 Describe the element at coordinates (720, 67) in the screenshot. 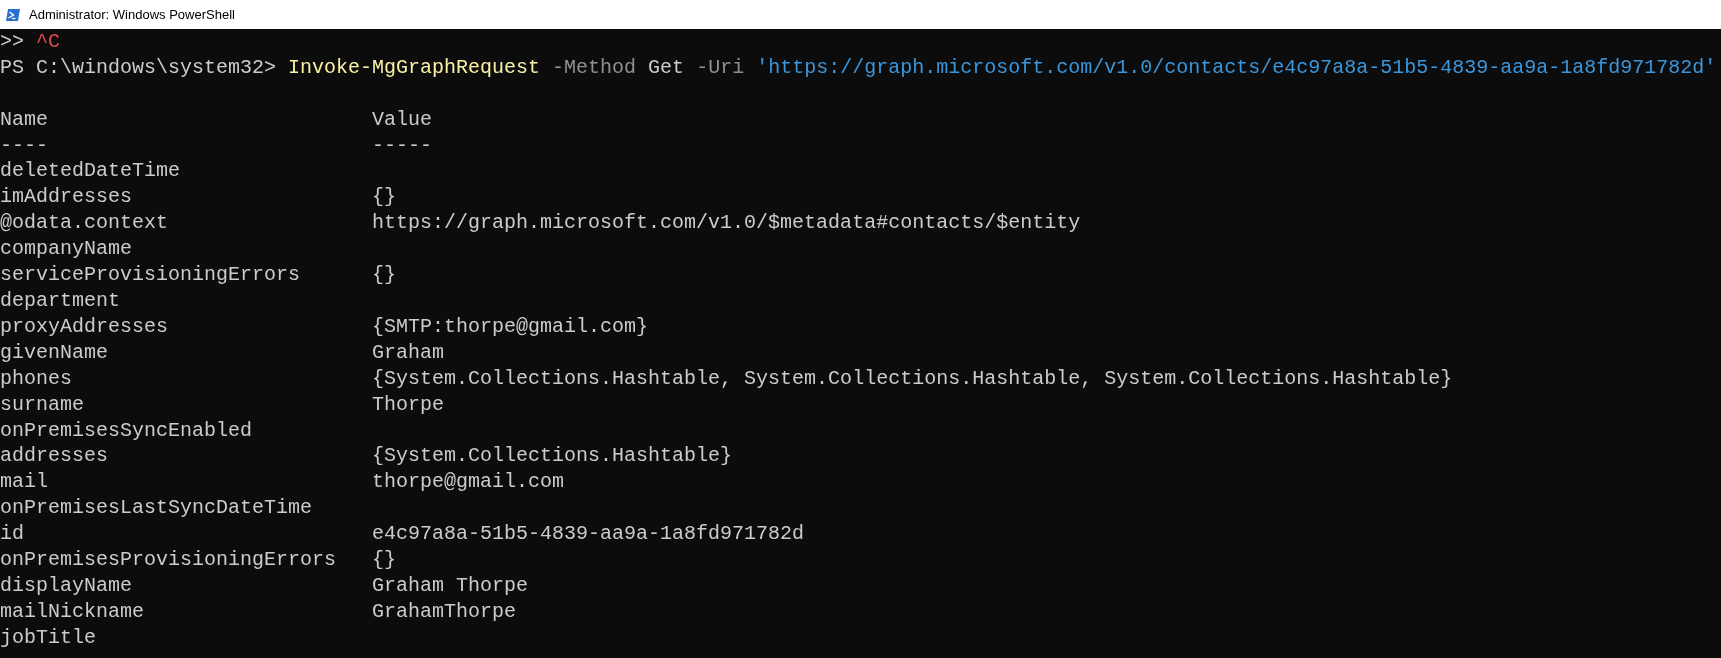

I see `parameter-name: -Uri` at that location.